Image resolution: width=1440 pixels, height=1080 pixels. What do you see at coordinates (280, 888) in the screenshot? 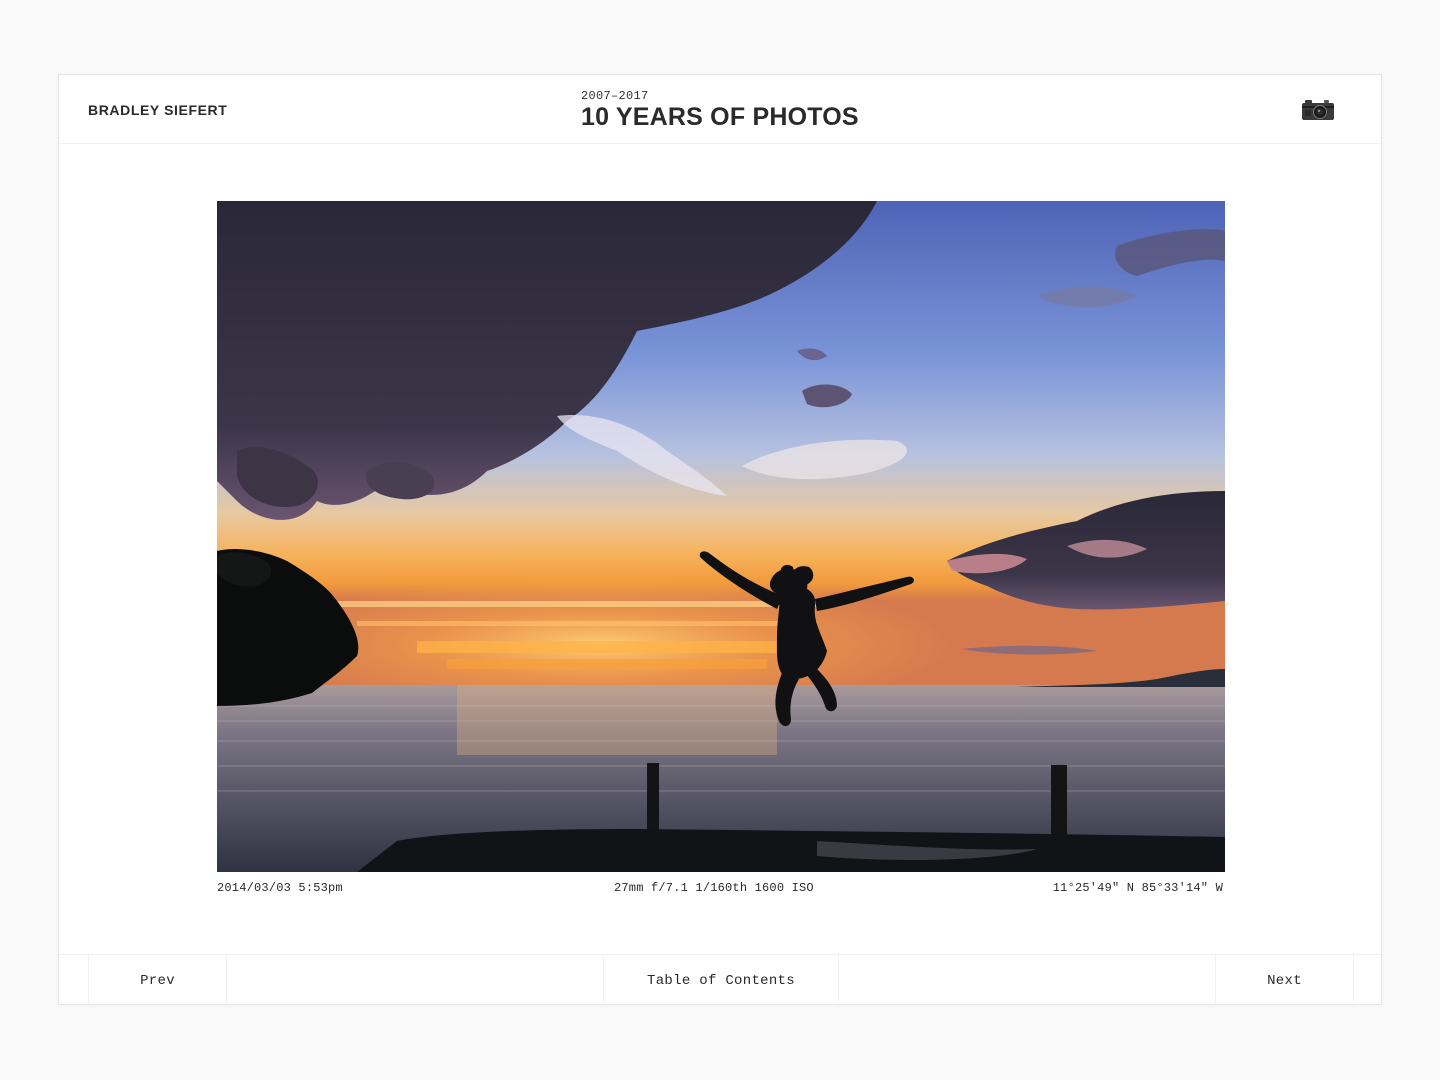
I see `photo-date: 2014/03/03 5:53pm` at bounding box center [280, 888].